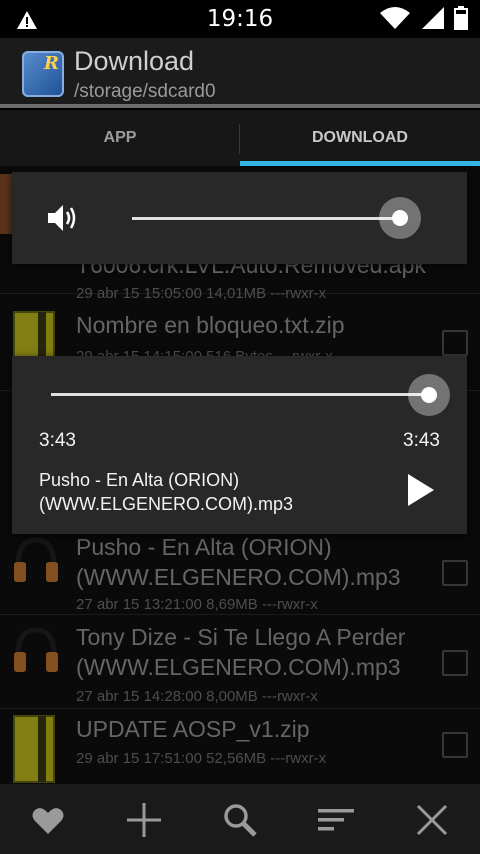 Image resolution: width=480 pixels, height=854 pixels. Describe the element at coordinates (240, 71) in the screenshot. I see `app-header: R Download /storage/sdcard0` at that location.